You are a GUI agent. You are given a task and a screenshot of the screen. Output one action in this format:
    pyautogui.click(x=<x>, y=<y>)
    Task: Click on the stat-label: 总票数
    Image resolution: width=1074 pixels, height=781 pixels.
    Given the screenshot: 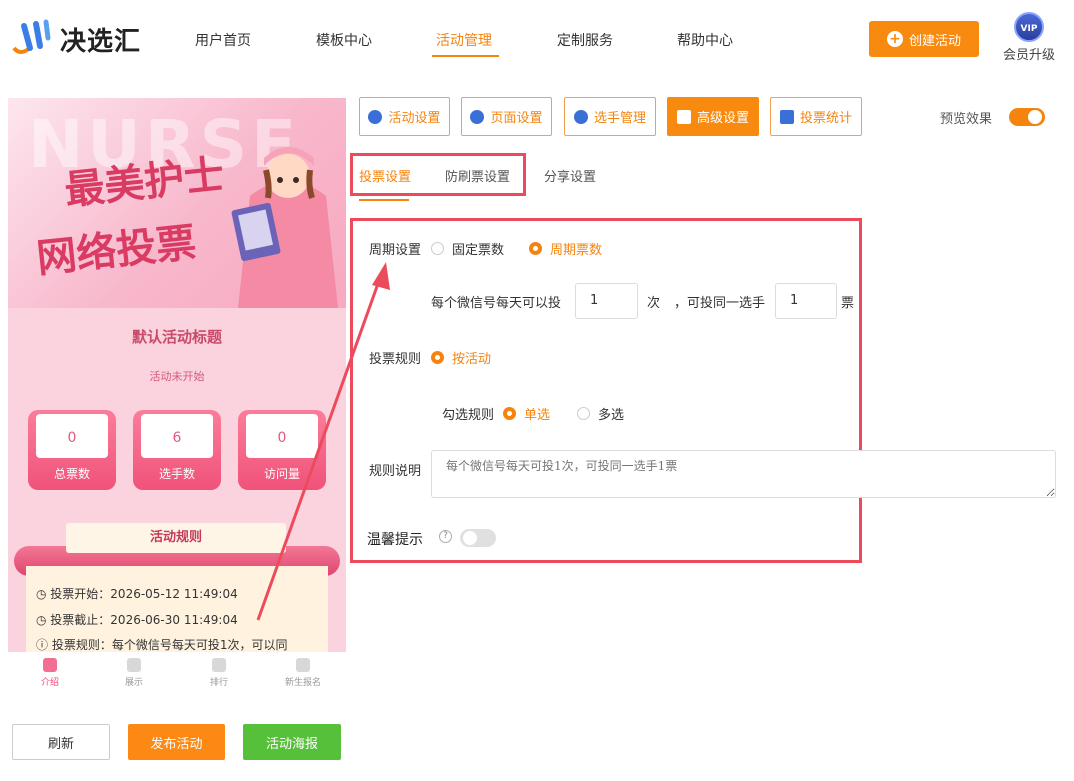 What is the action you would take?
    pyautogui.click(x=71, y=474)
    